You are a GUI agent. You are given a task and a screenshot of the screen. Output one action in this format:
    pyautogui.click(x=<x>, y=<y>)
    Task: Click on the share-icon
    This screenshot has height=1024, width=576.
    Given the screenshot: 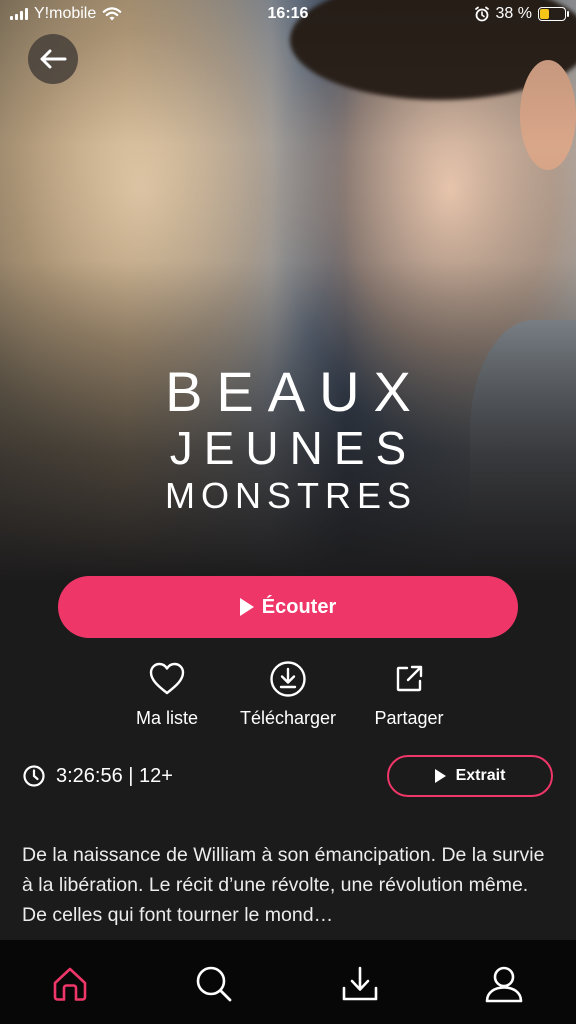 What is the action you would take?
    pyautogui.click(x=409, y=678)
    